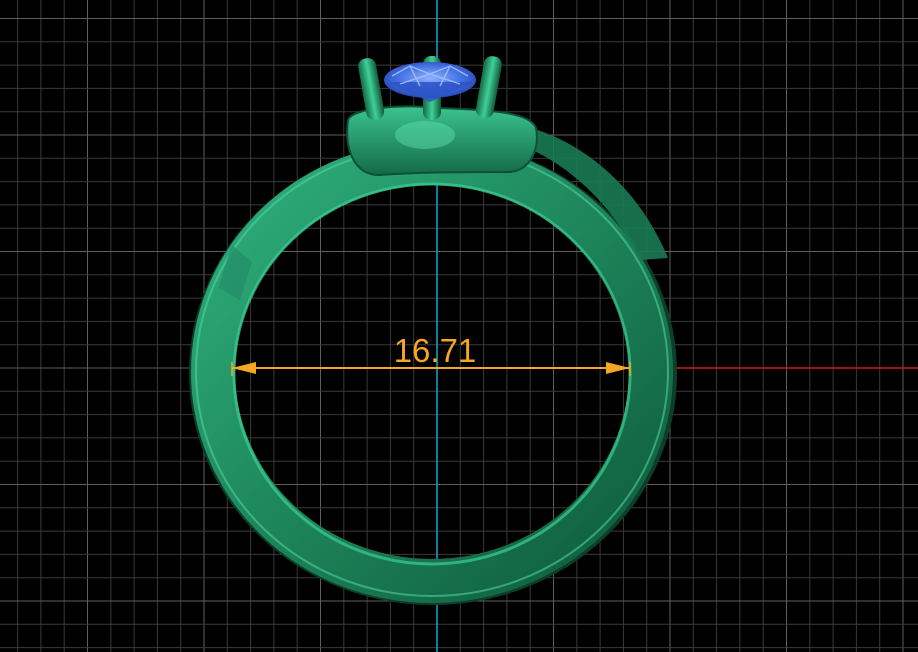 This screenshot has width=918, height=652. What do you see at coordinates (430, 82) in the screenshot?
I see `gemstone` at bounding box center [430, 82].